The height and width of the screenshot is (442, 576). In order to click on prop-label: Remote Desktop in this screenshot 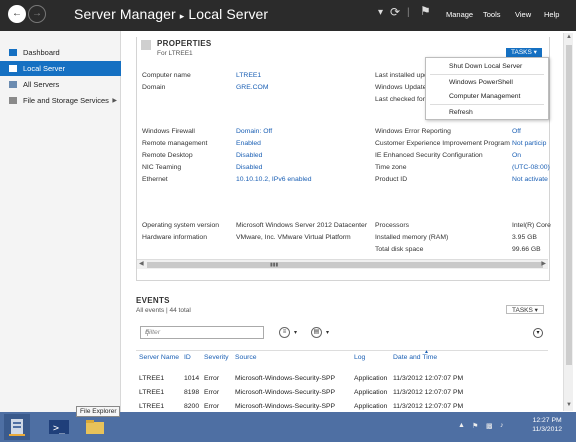, I will do `click(167, 155)`.